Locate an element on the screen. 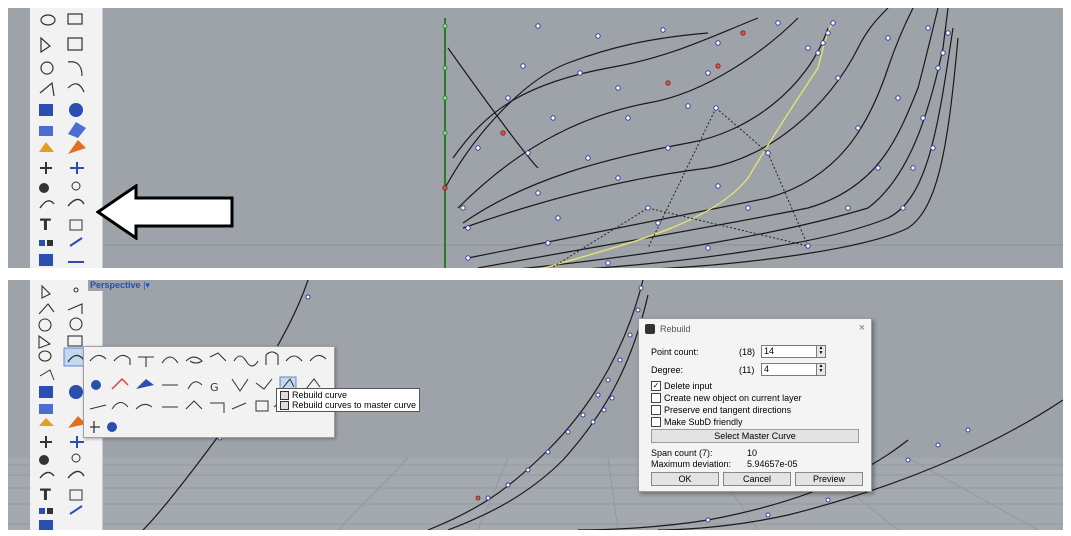  align-icon is located at coordinates (46, 168).